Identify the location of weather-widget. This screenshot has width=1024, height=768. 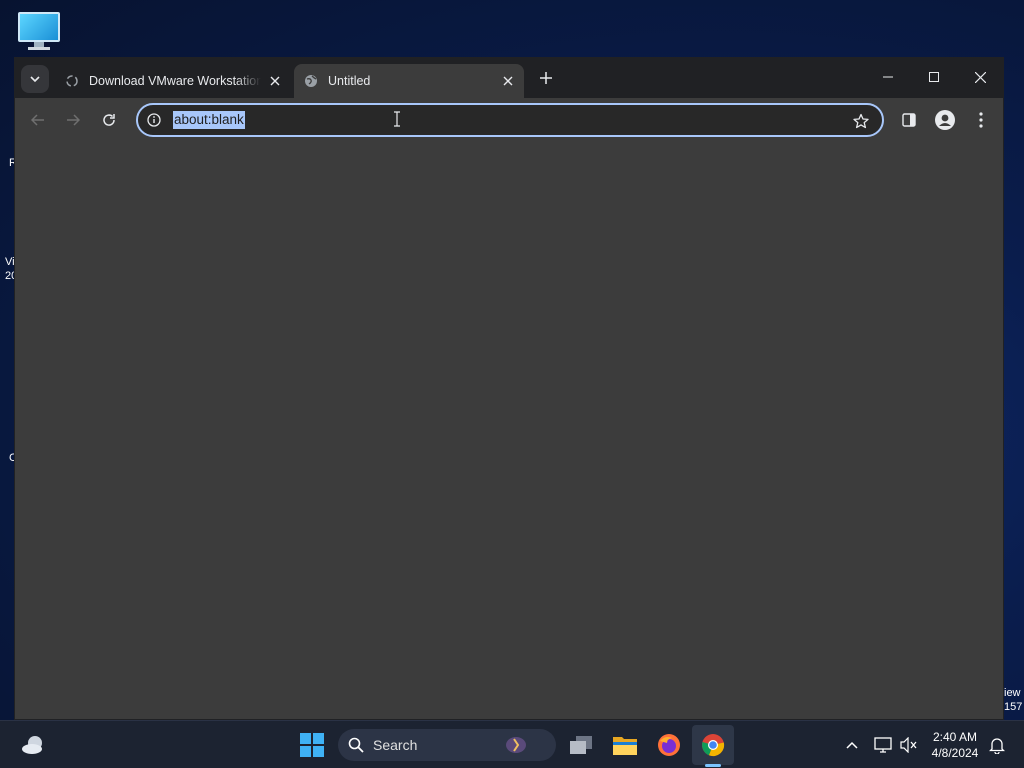
(33, 745).